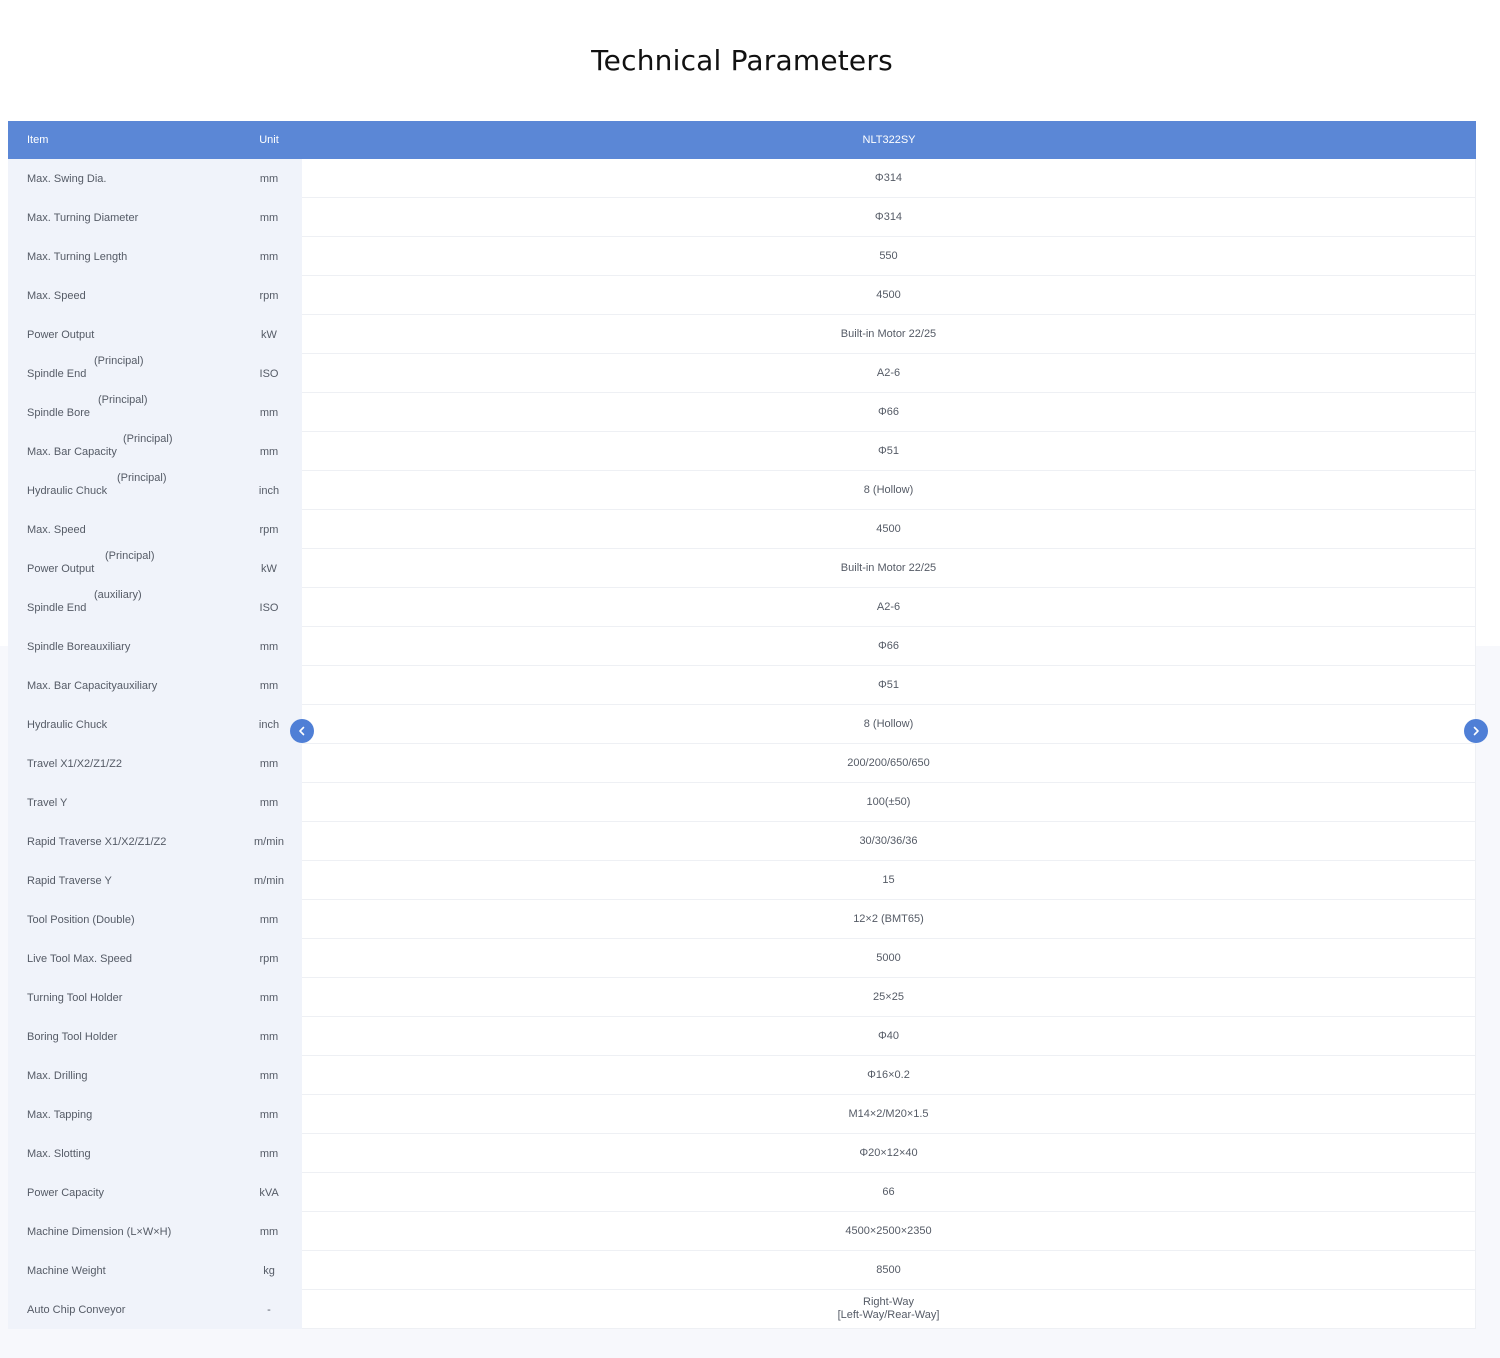  Describe the element at coordinates (79, 958) in the screenshot. I see `row-item-label: Live Tool Max. Speed` at that location.